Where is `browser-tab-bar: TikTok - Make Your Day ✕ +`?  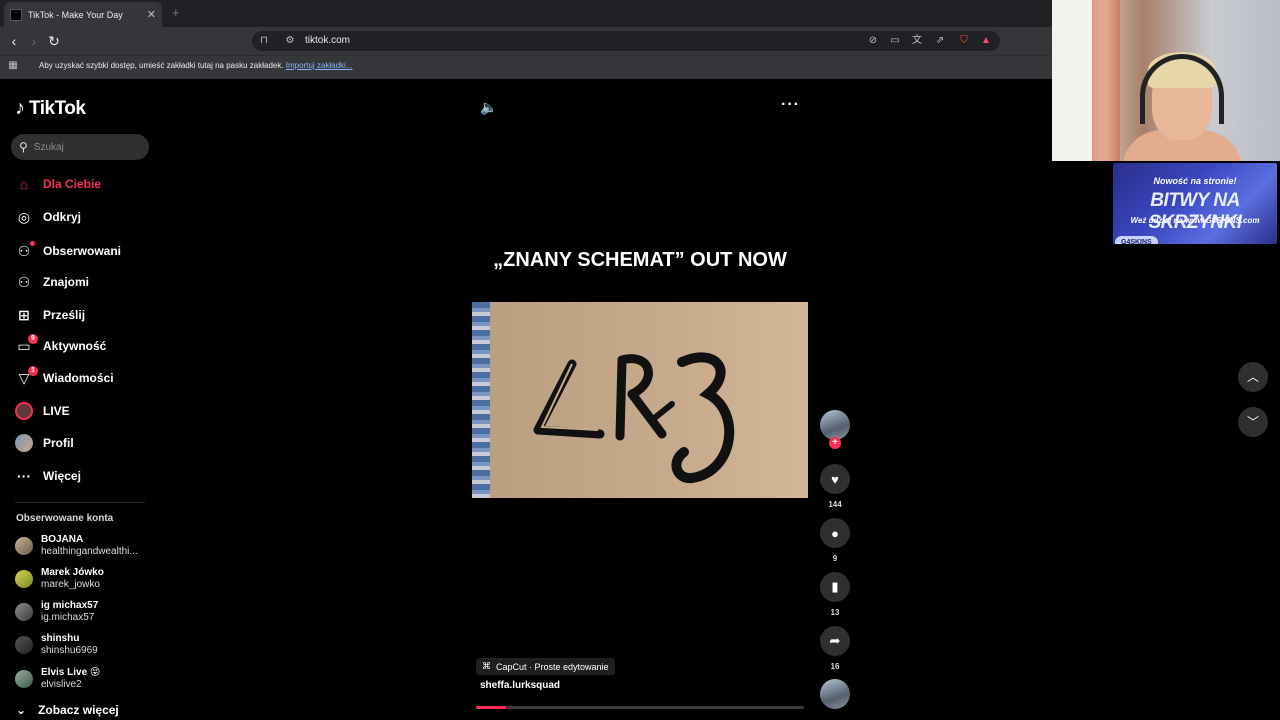
browser-tab-bar: TikTok - Make Your Day ✕ + is located at coordinates (526, 13).